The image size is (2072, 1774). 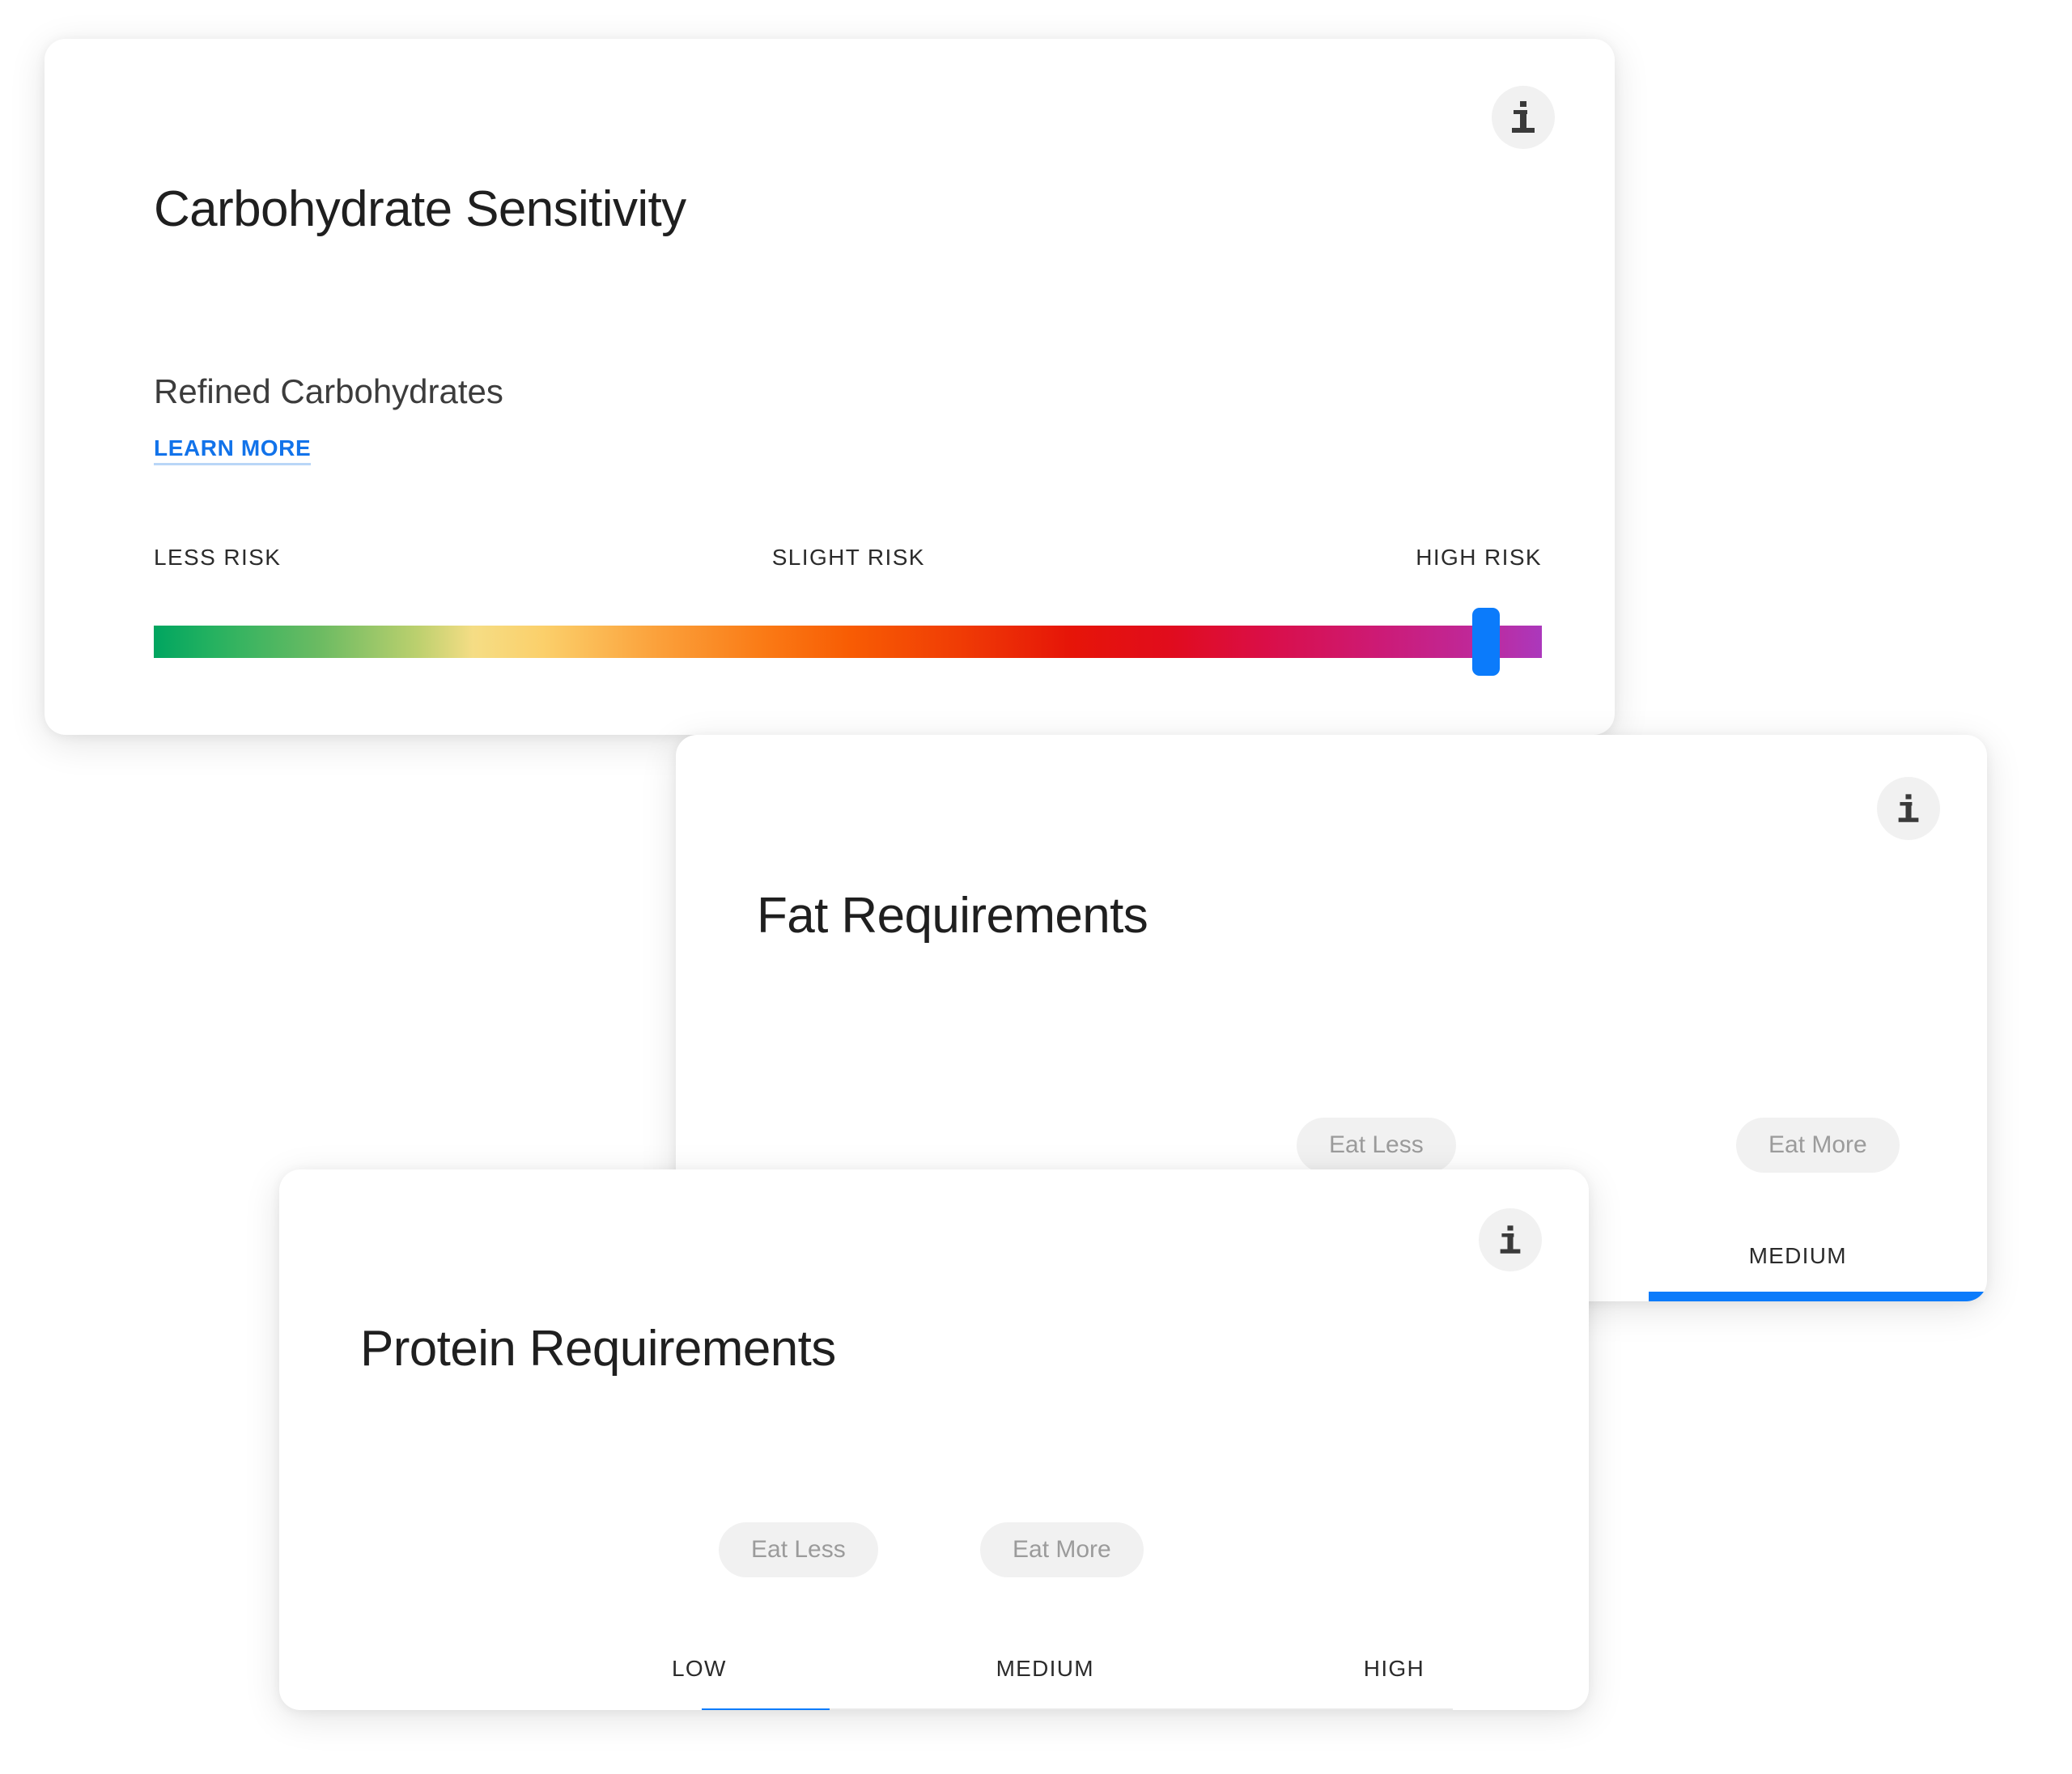 I want to click on level-label-medium-fat: MEDIUM, so click(x=1797, y=1255).